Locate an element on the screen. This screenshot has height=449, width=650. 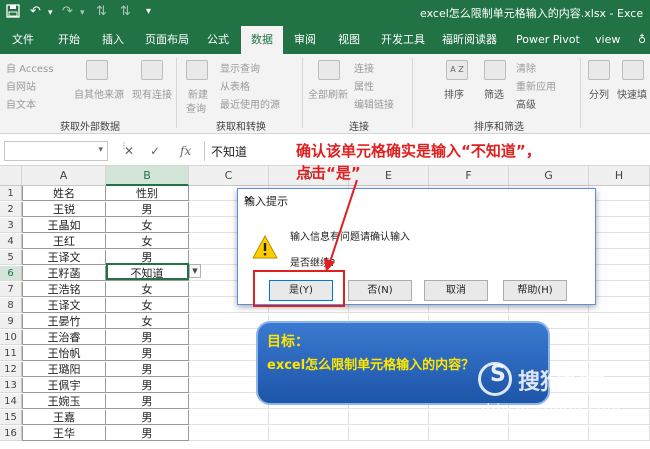
customize-toolbar-icon: ▾ is located at coordinates (148, 11).